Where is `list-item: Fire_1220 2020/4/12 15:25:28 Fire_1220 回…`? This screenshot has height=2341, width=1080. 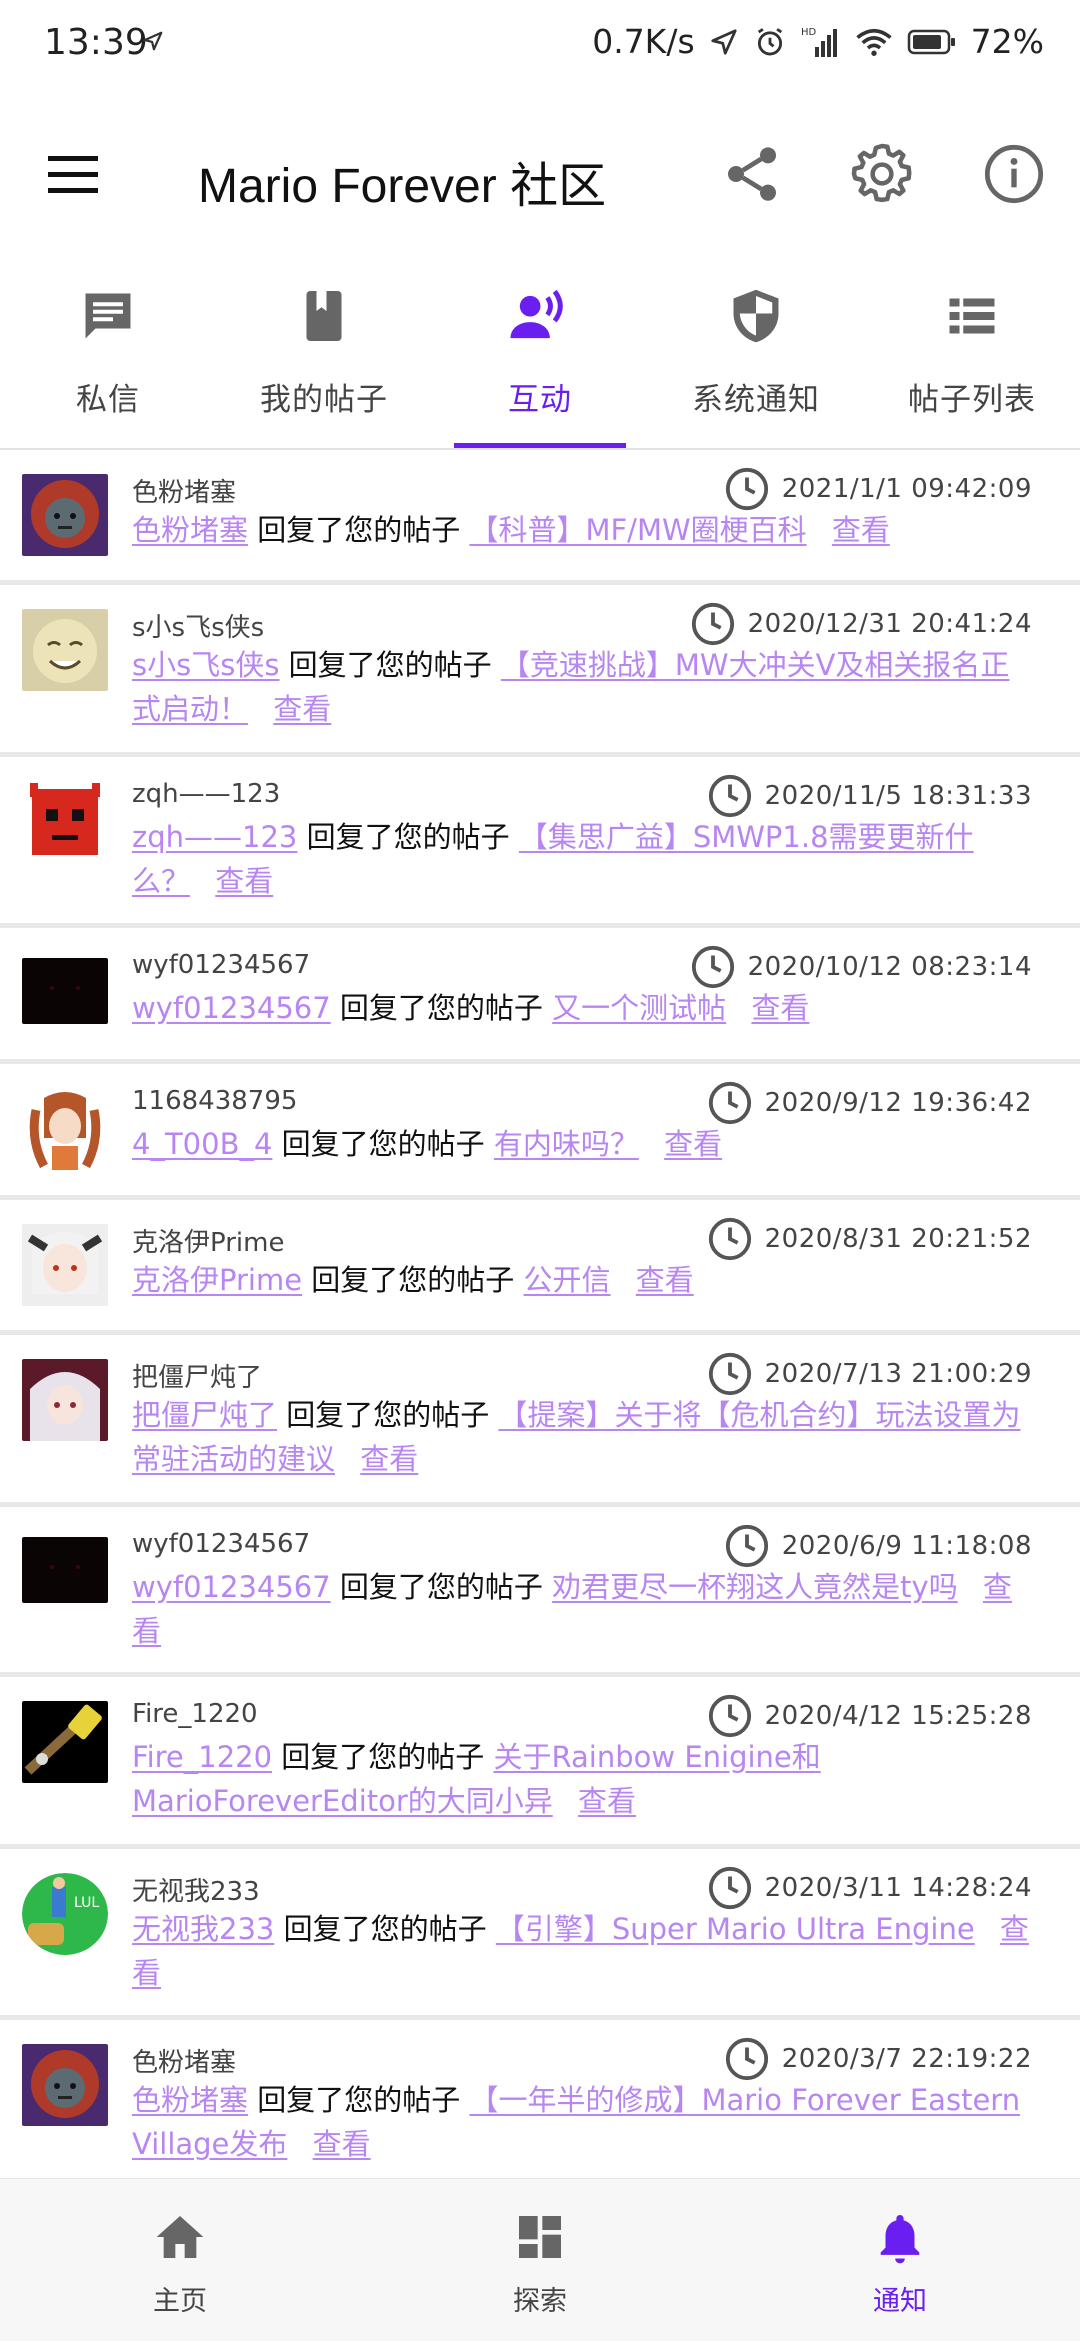
list-item: Fire_1220 2020/4/12 15:25:28 Fire_1220 回… is located at coordinates (540, 1763).